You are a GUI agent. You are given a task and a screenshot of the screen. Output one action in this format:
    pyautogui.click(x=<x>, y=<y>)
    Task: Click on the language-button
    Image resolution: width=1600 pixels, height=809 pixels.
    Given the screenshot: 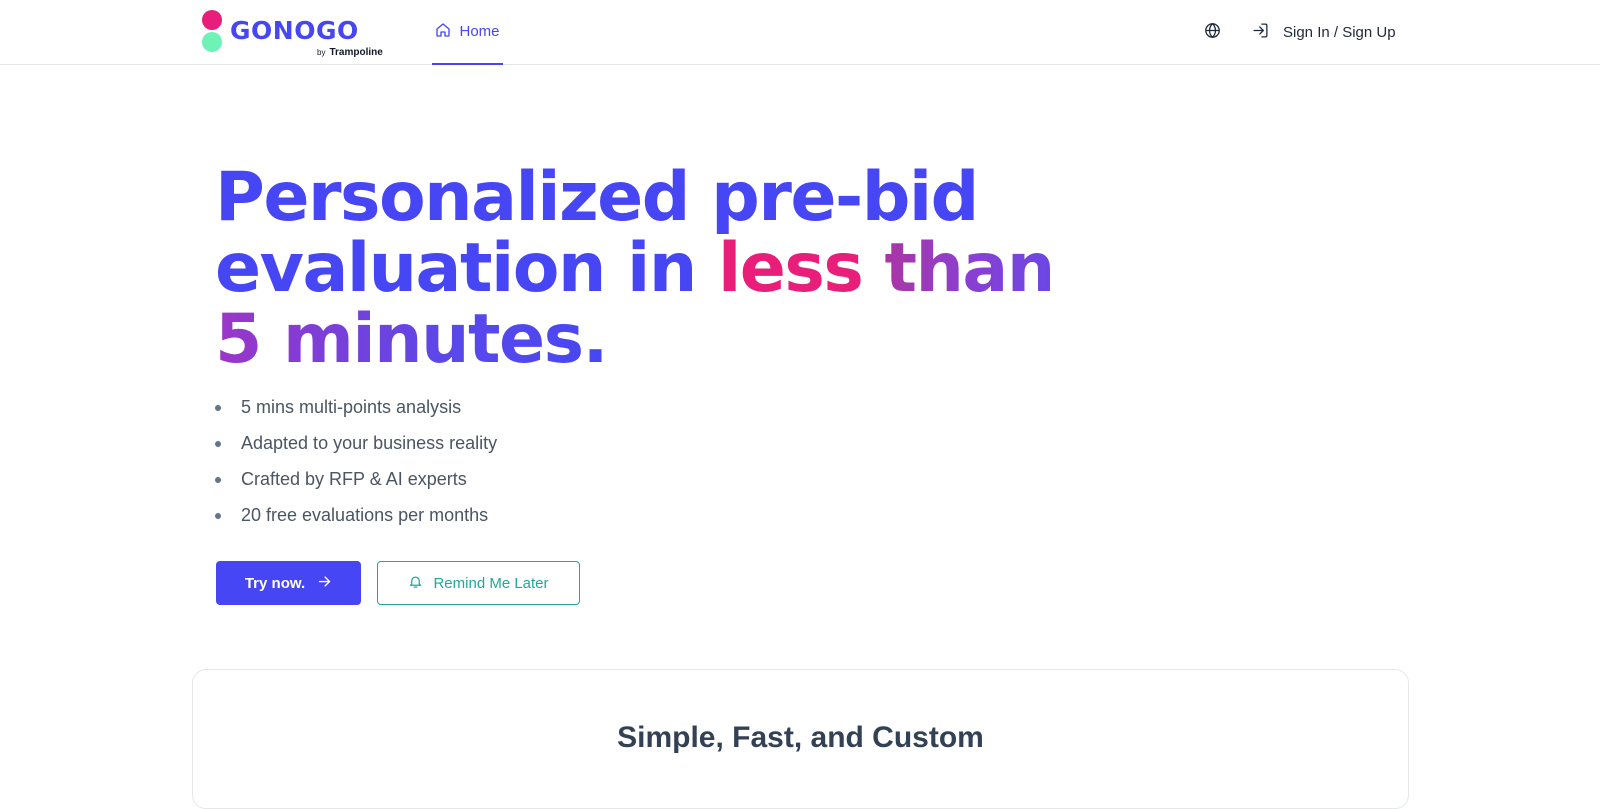 What is the action you would take?
    pyautogui.click(x=1212, y=33)
    